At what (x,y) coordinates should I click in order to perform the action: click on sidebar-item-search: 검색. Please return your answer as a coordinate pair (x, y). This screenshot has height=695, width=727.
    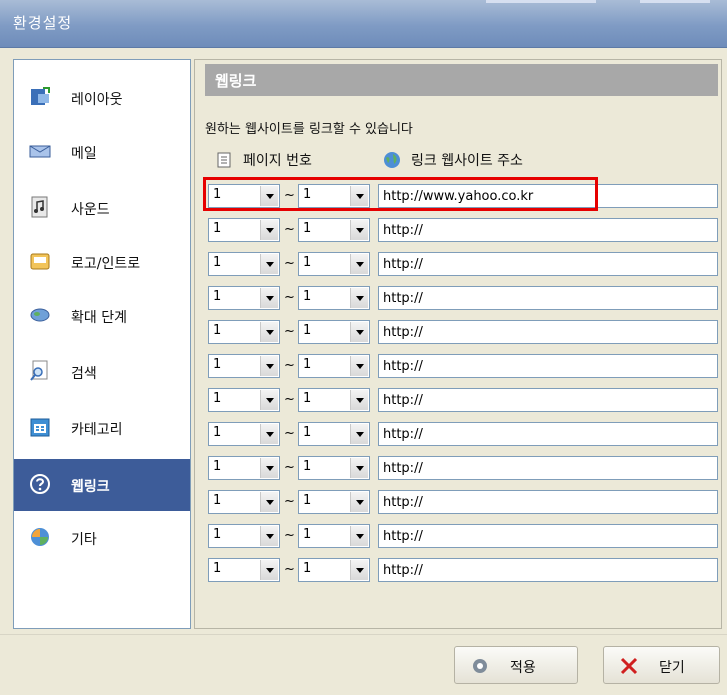
    Looking at the image, I should click on (102, 372).